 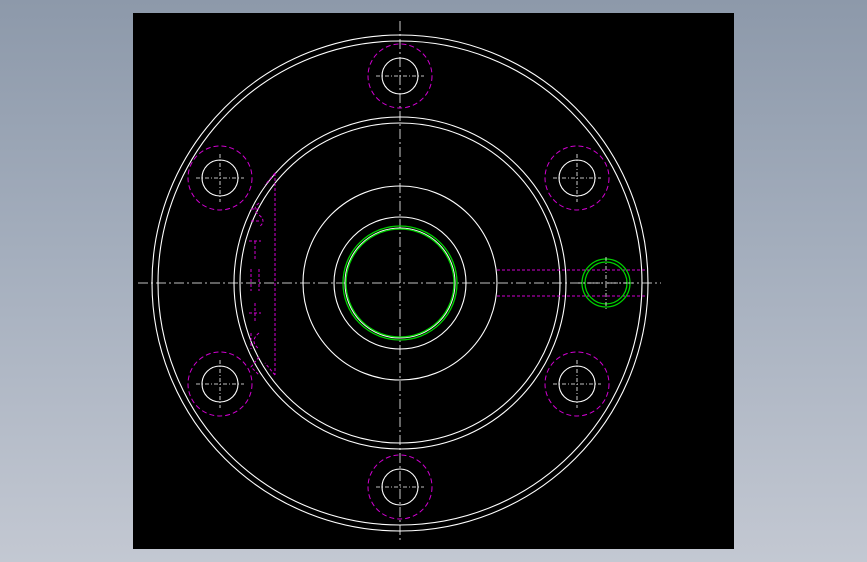 What do you see at coordinates (220, 384) in the screenshot?
I see `bolt-hole-lower-left` at bounding box center [220, 384].